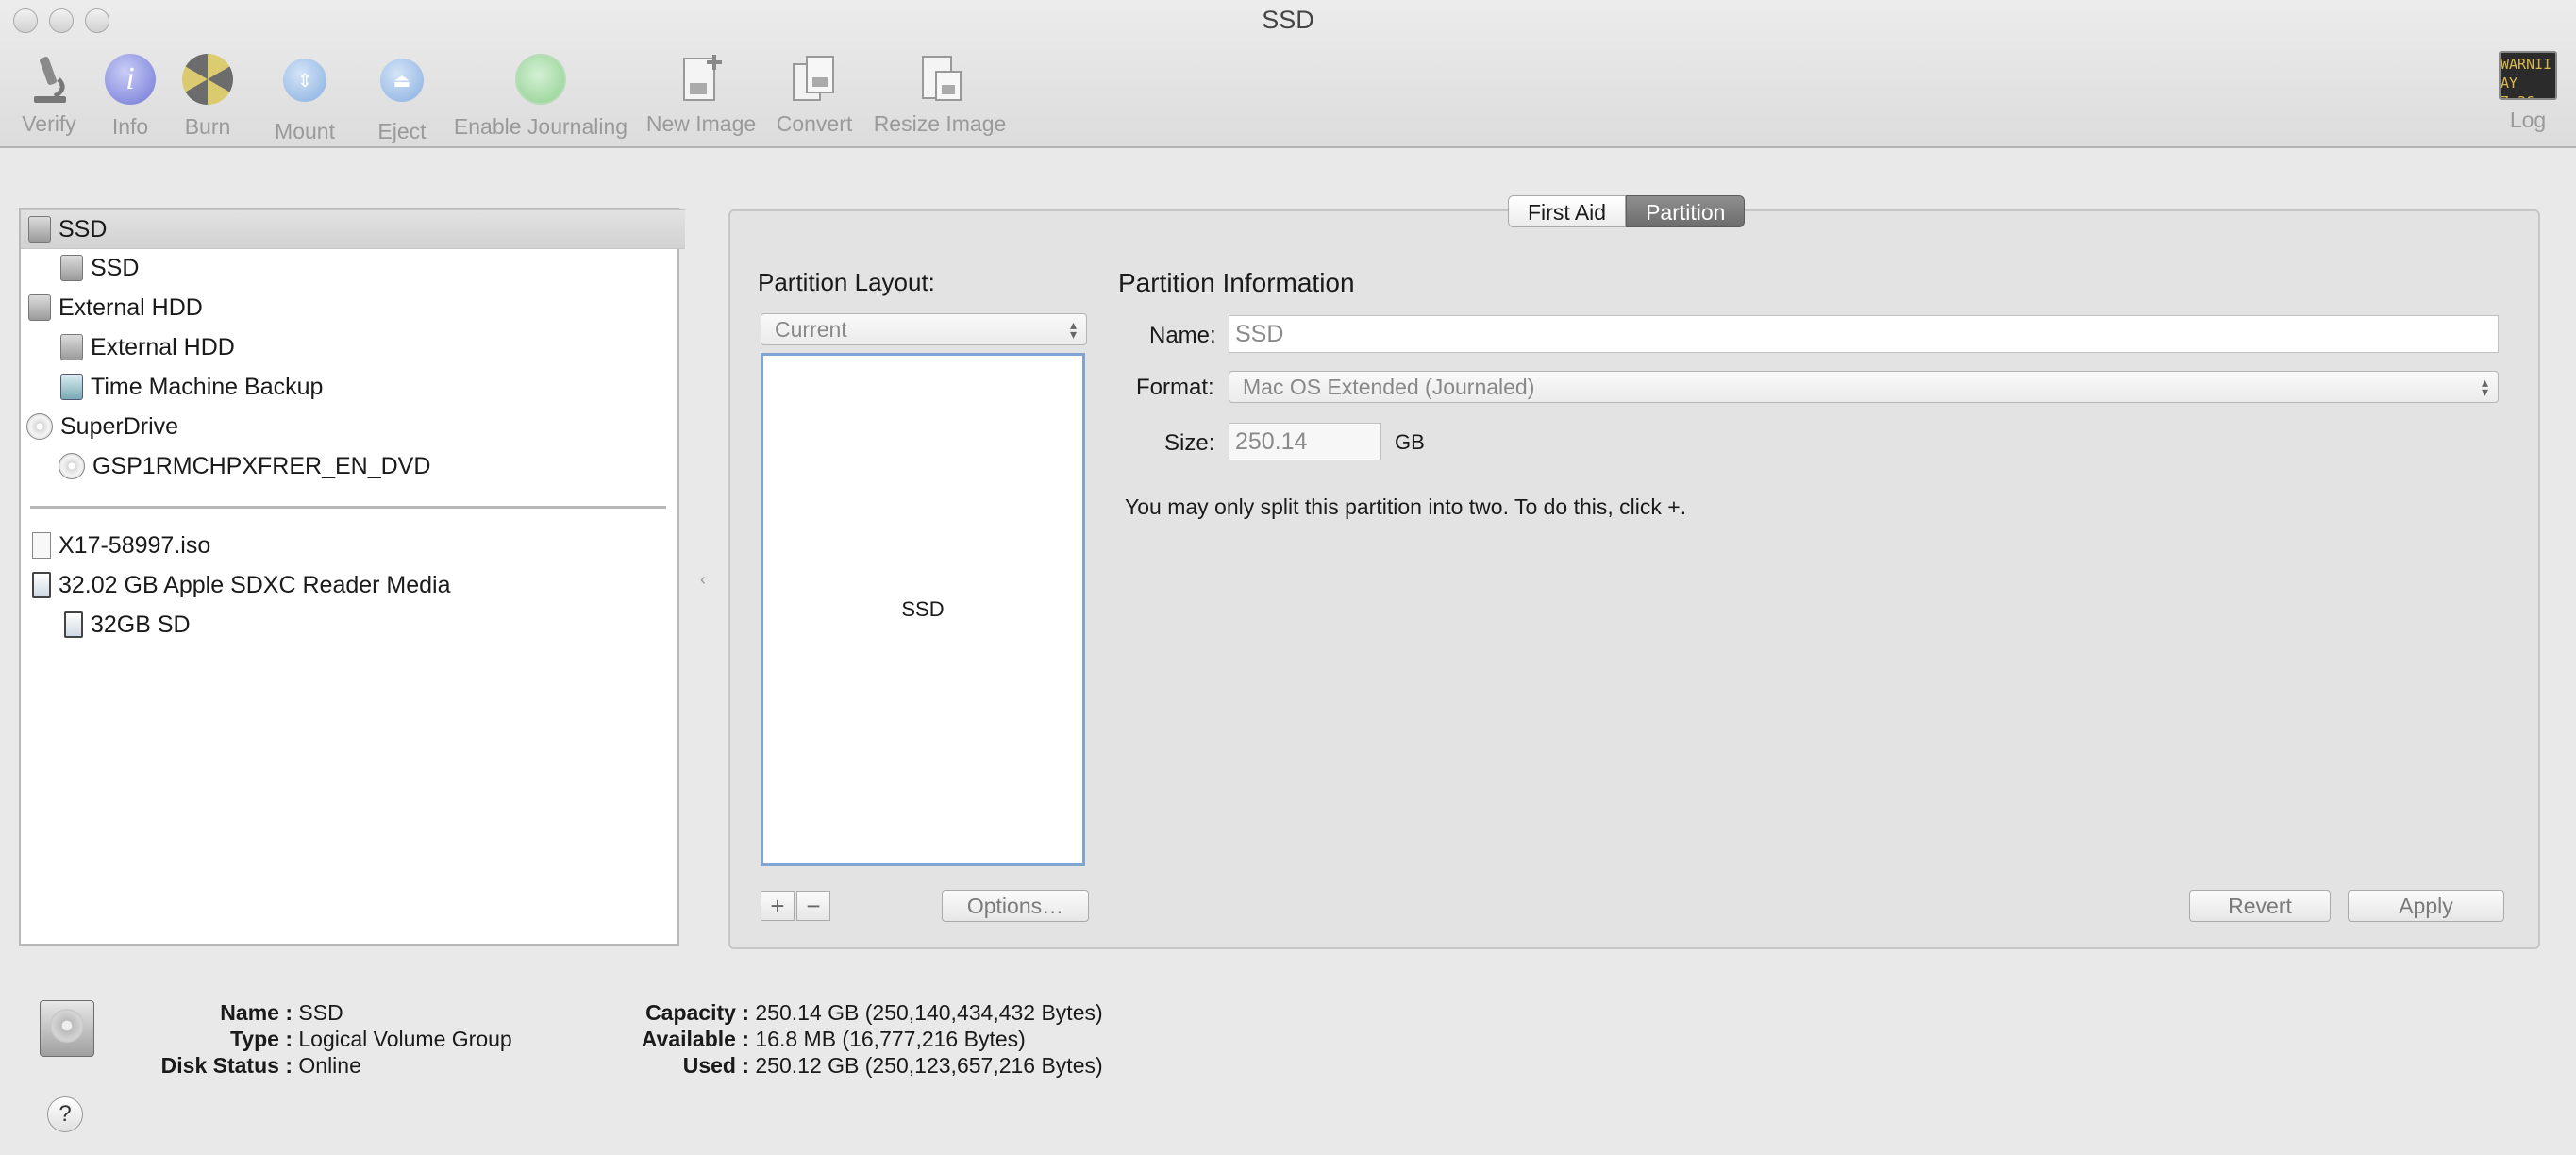  Describe the element at coordinates (329, 1065) in the screenshot. I see `detail-status-value: Online` at that location.